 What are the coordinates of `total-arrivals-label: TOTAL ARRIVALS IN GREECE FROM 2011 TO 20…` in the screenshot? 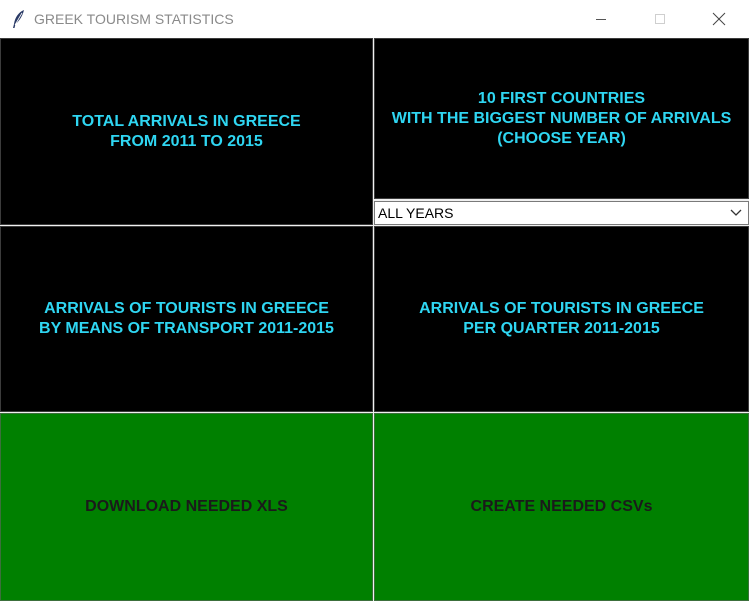 It's located at (186, 131).